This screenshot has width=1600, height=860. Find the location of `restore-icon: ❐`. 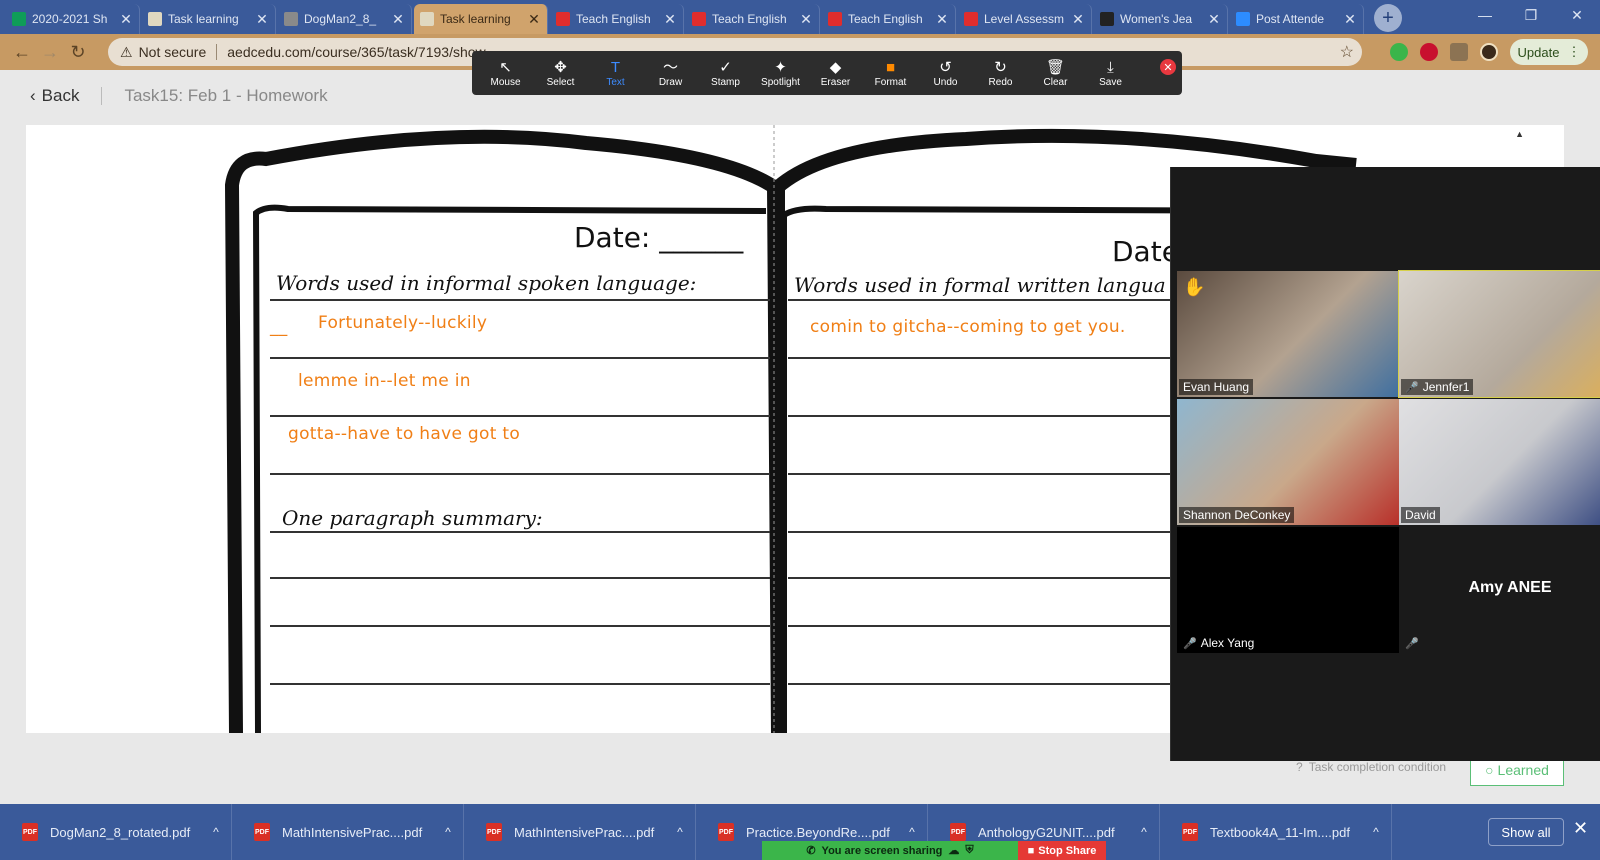

restore-icon: ❐ is located at coordinates (1531, 15).